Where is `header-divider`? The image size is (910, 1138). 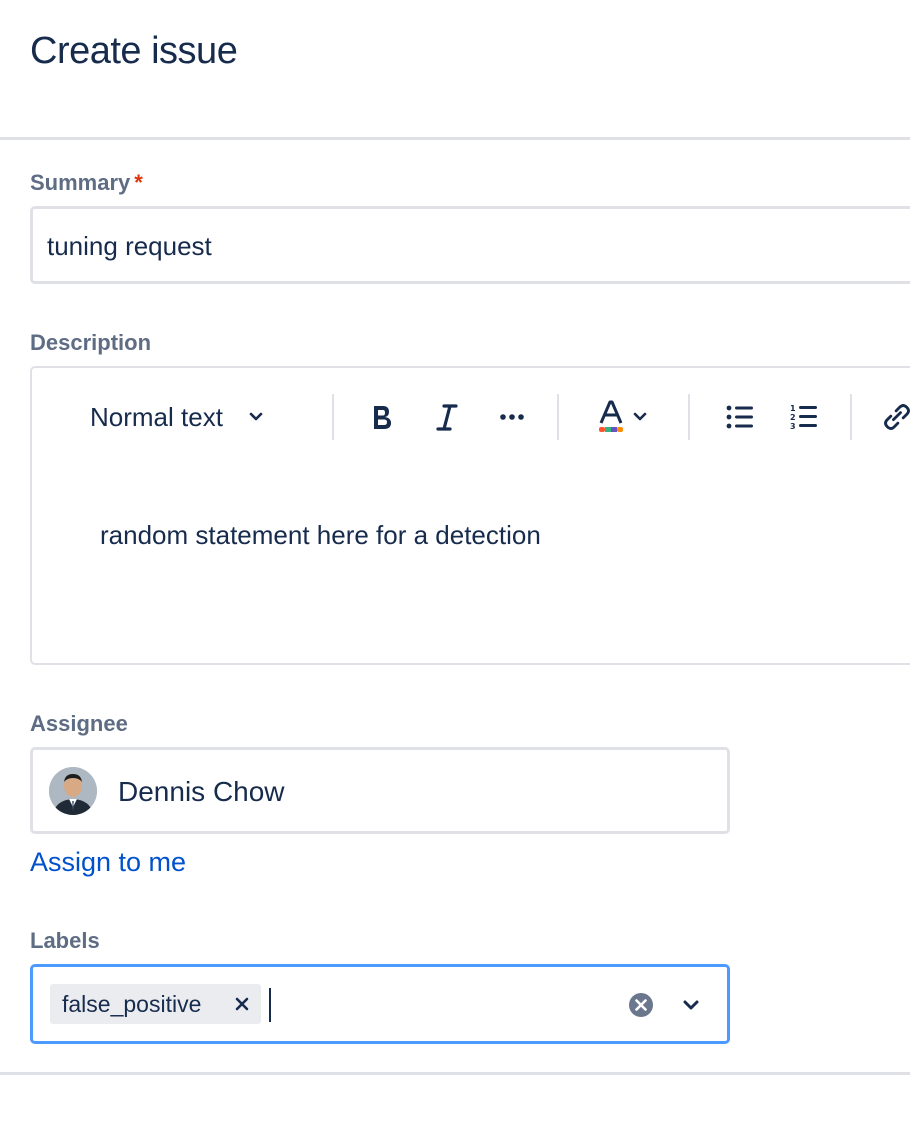 header-divider is located at coordinates (455, 138).